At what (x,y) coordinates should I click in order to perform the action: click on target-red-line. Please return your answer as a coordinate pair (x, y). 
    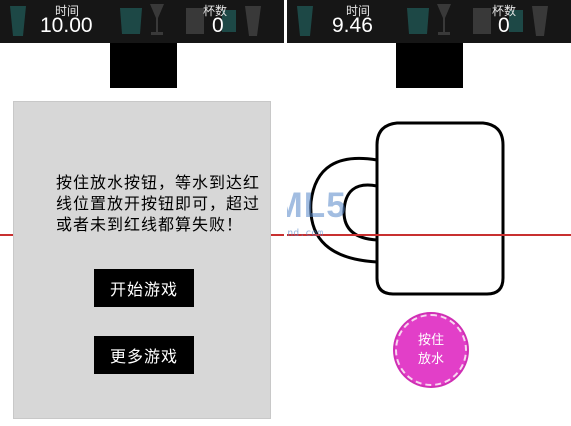
    Looking at the image, I should click on (429, 235).